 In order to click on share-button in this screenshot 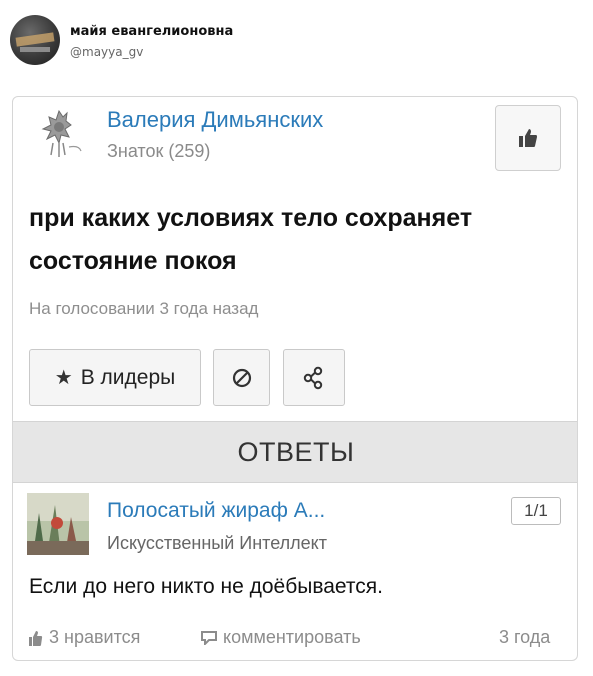, I will do `click(314, 377)`.